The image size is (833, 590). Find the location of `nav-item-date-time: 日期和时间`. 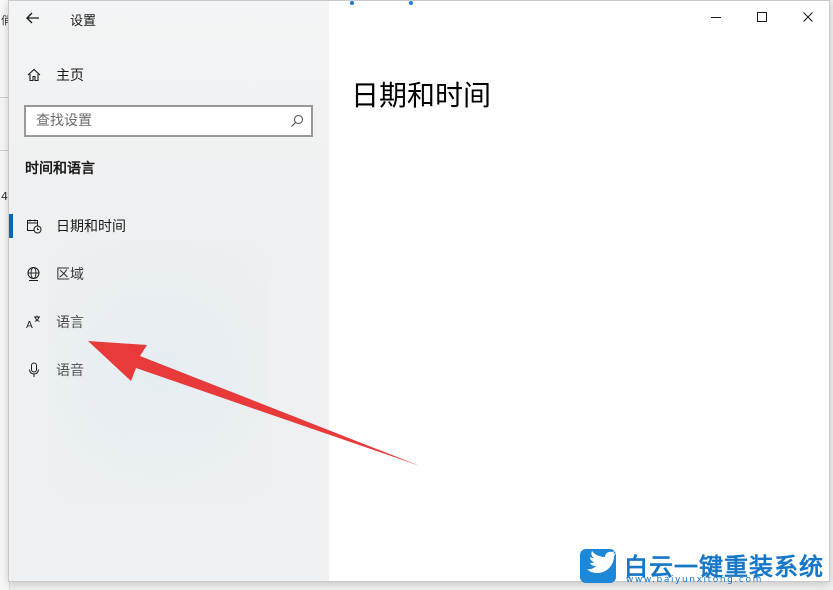

nav-item-date-time: 日期和时间 is located at coordinates (169, 226).